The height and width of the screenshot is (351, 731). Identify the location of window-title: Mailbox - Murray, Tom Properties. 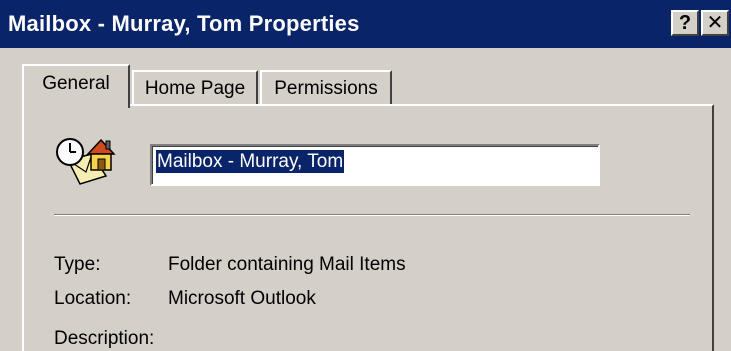
(184, 23).